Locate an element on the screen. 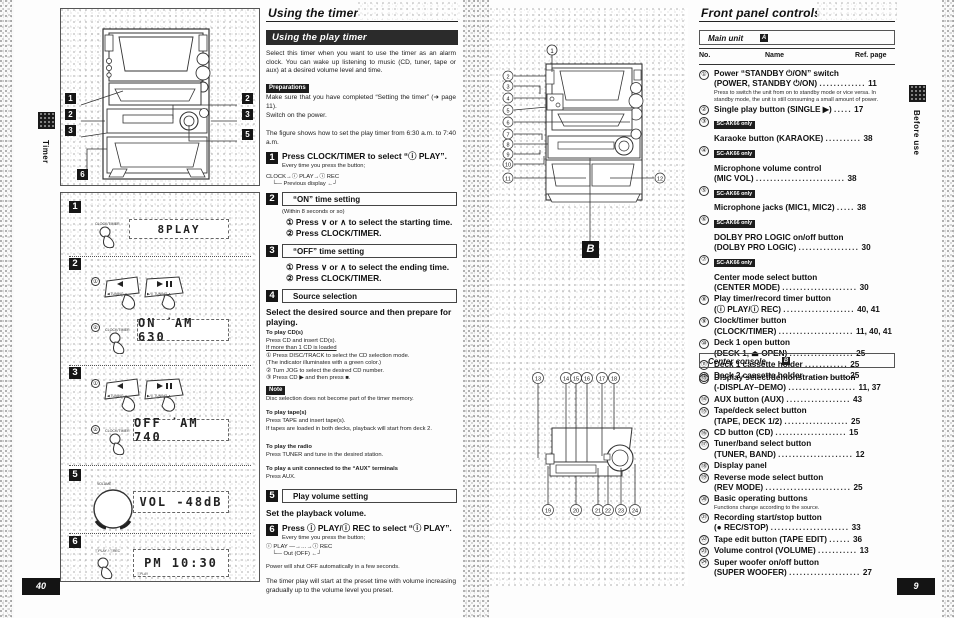 The width and height of the screenshot is (954, 618). cd-group-title: To play CD(s) is located at coordinates (284, 333).